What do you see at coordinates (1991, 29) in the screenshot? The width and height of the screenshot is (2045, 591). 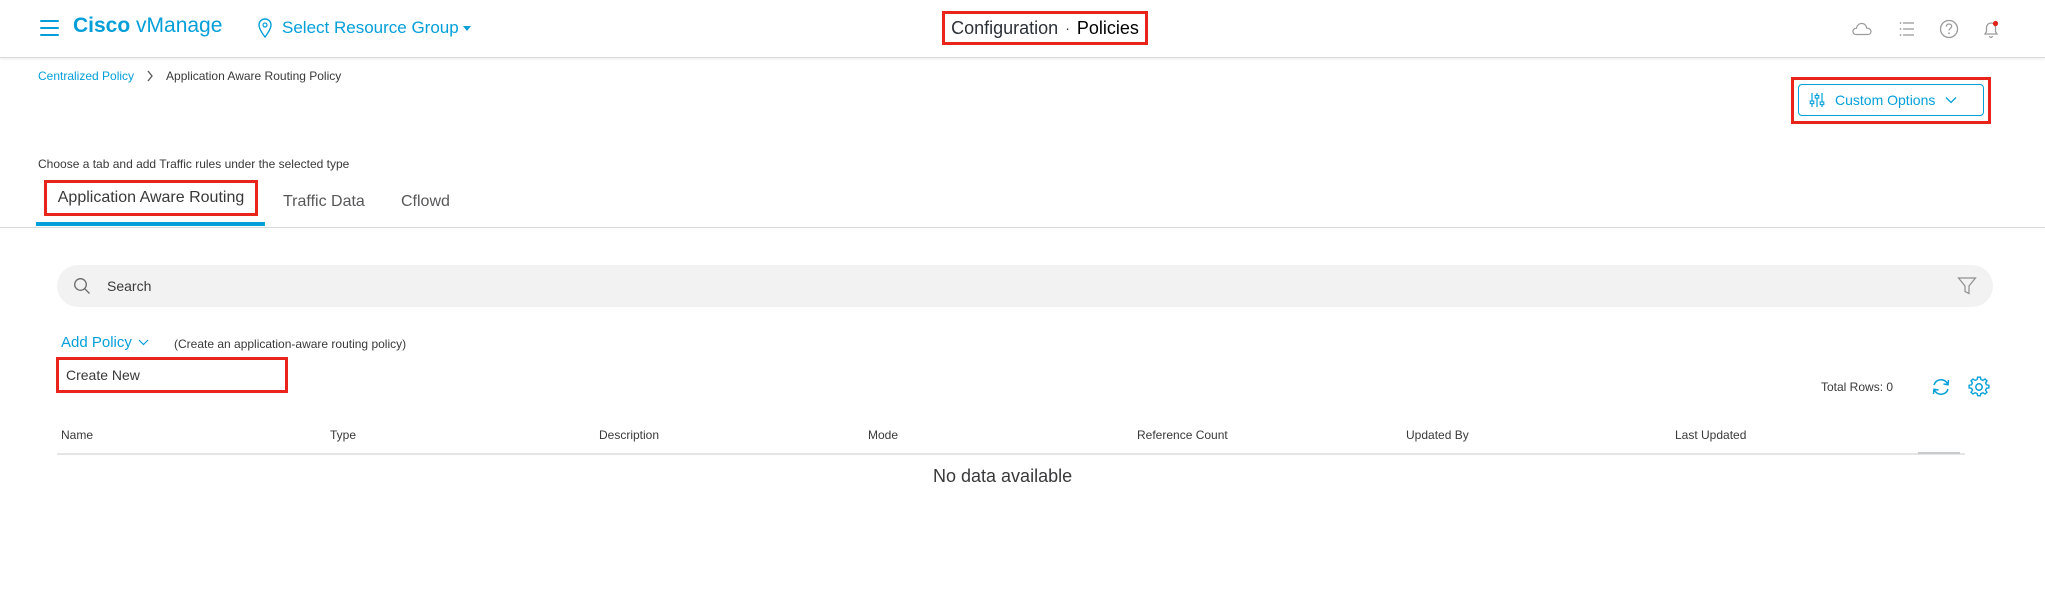 I see `notification-bell-icon` at bounding box center [1991, 29].